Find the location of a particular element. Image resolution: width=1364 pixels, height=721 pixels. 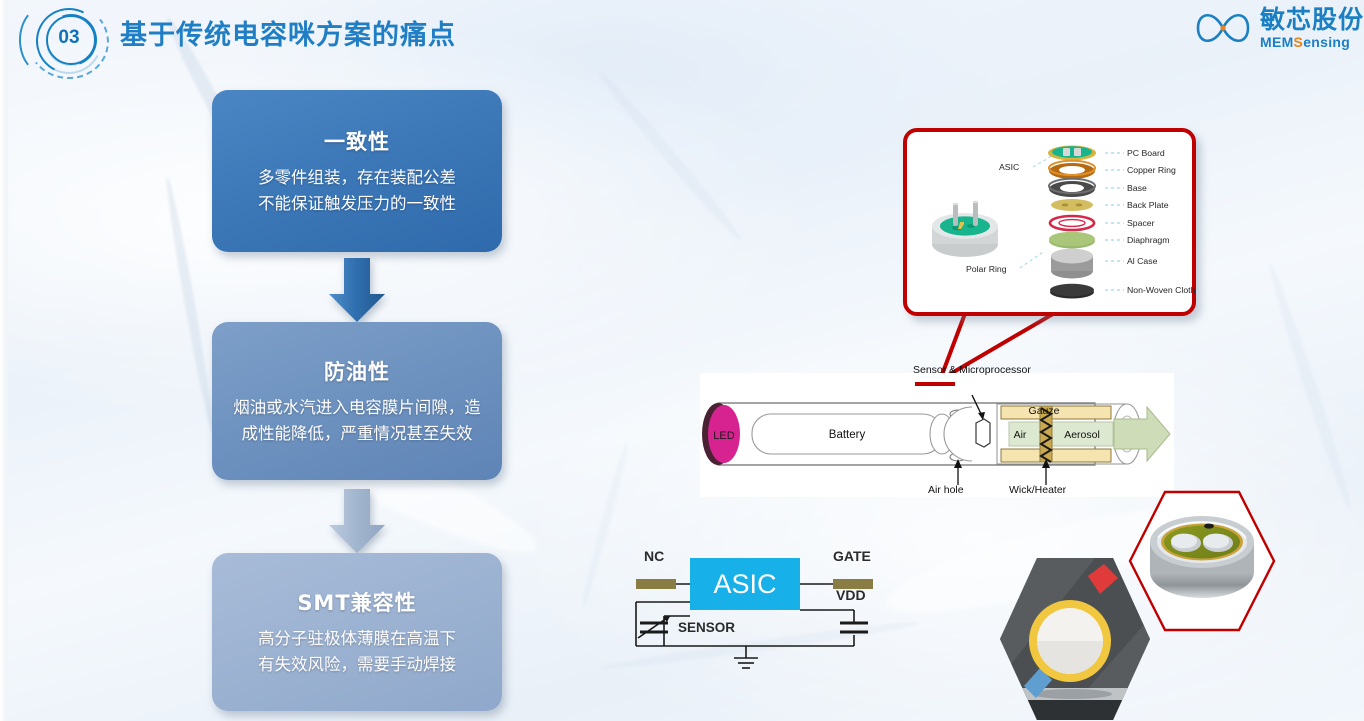

ecig-gauze-text: Gauze is located at coordinates (1044, 411).